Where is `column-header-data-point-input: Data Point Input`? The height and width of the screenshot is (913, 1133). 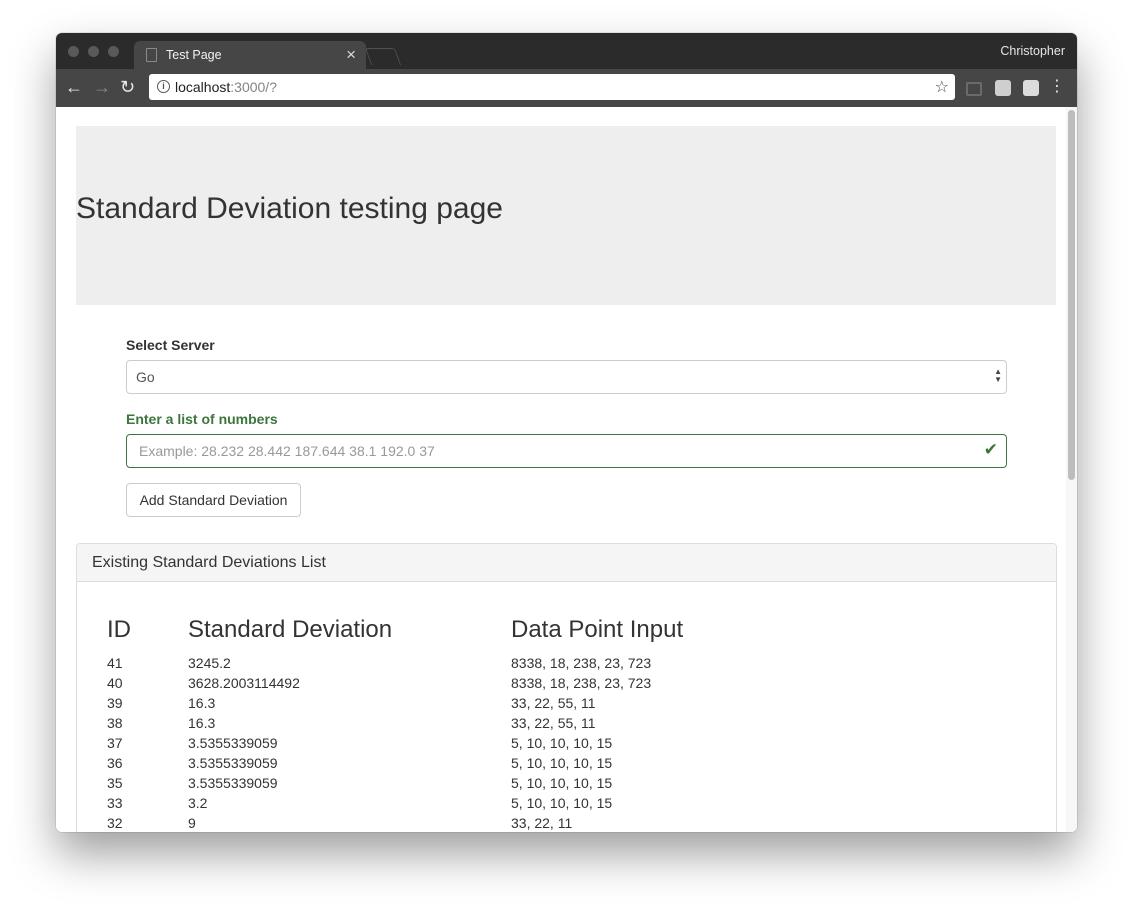
column-header-data-point-input: Data Point Input is located at coordinates (597, 629).